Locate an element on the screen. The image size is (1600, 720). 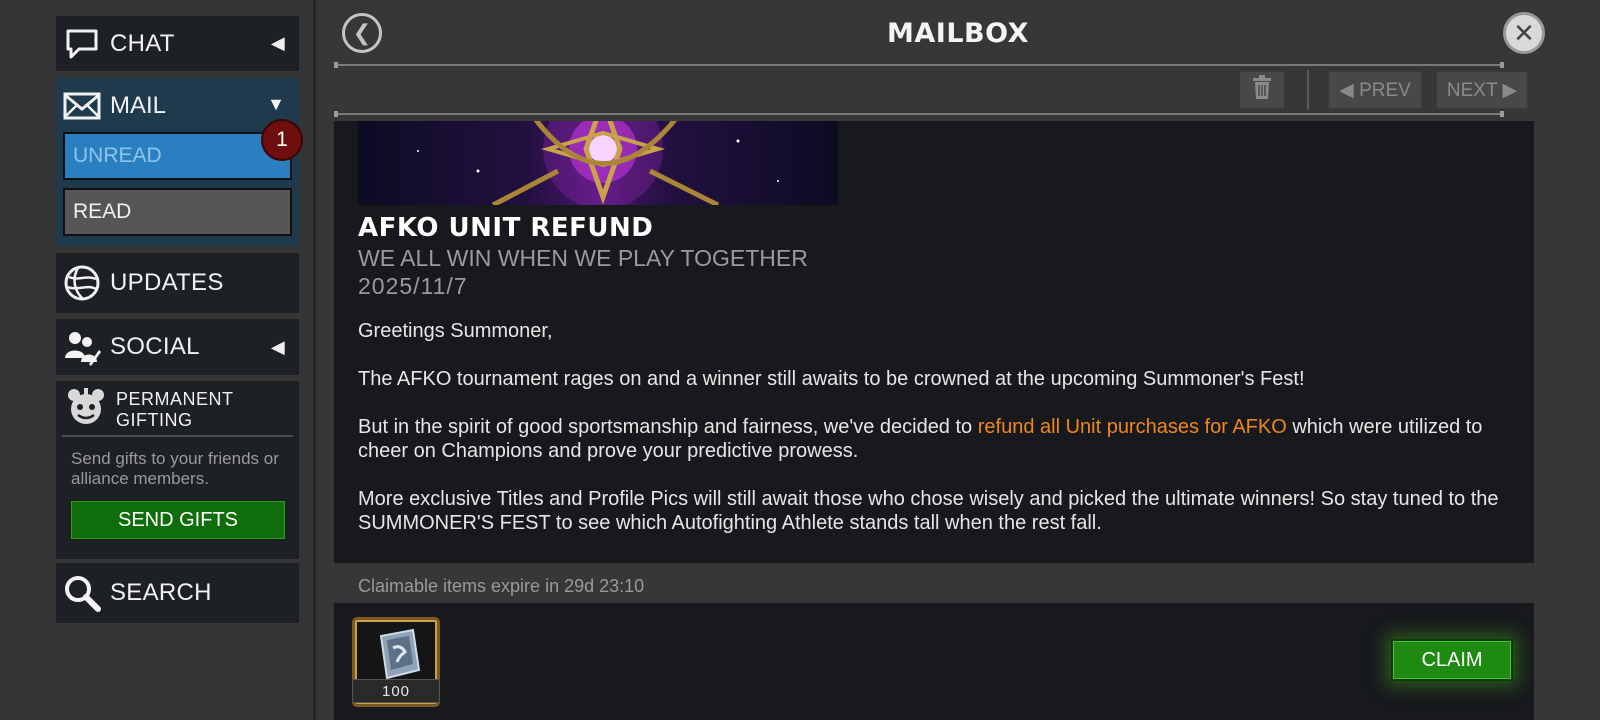
gifting-title: PERMANENT GIFTING is located at coordinates (175, 409).